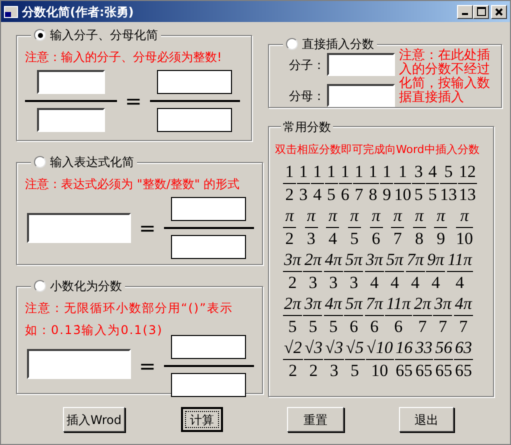 Image resolution: width=511 pixels, height=445 pixels. What do you see at coordinates (419, 227) in the screenshot?
I see `fraction-item: π 8` at bounding box center [419, 227].